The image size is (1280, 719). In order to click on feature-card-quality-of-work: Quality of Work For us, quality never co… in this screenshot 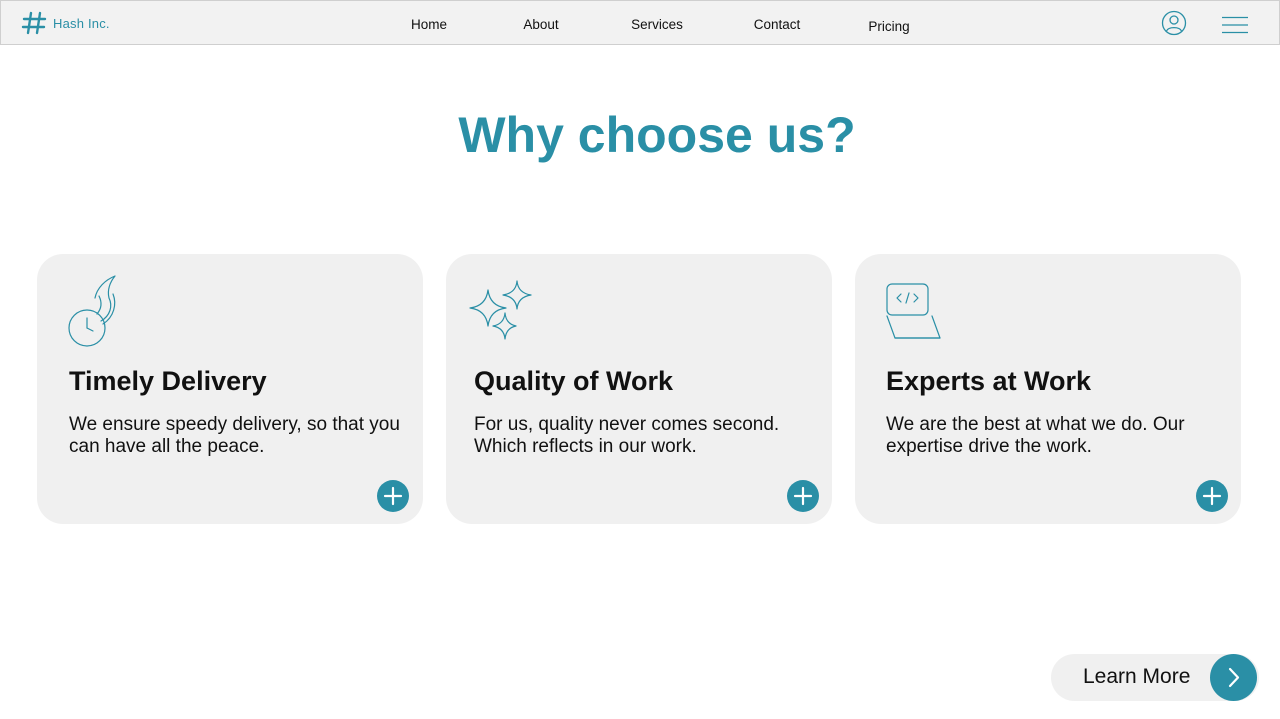, I will do `click(639, 389)`.